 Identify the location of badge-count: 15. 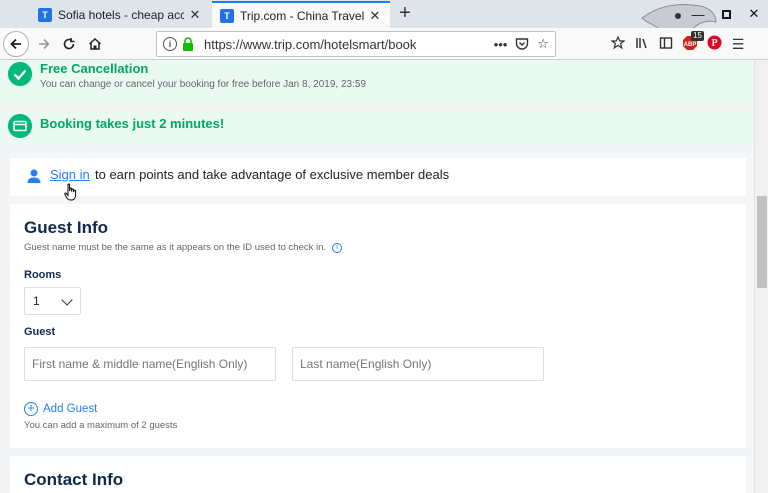
(697, 35).